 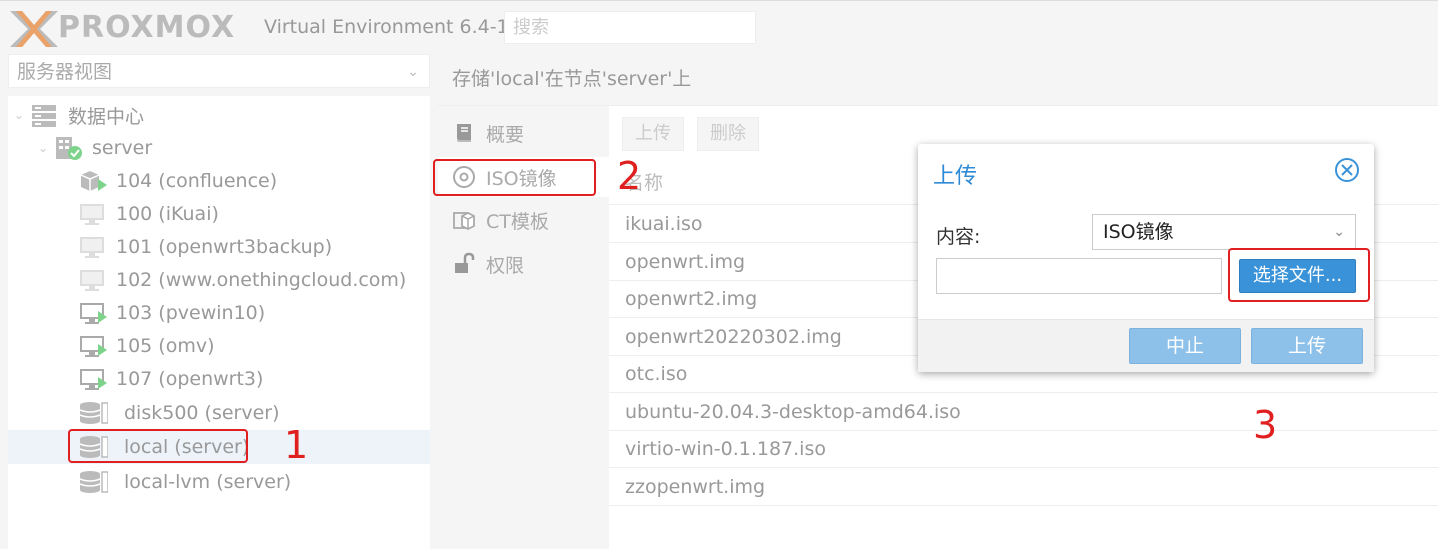 What do you see at coordinates (464, 133) in the screenshot?
I see `book-icon` at bounding box center [464, 133].